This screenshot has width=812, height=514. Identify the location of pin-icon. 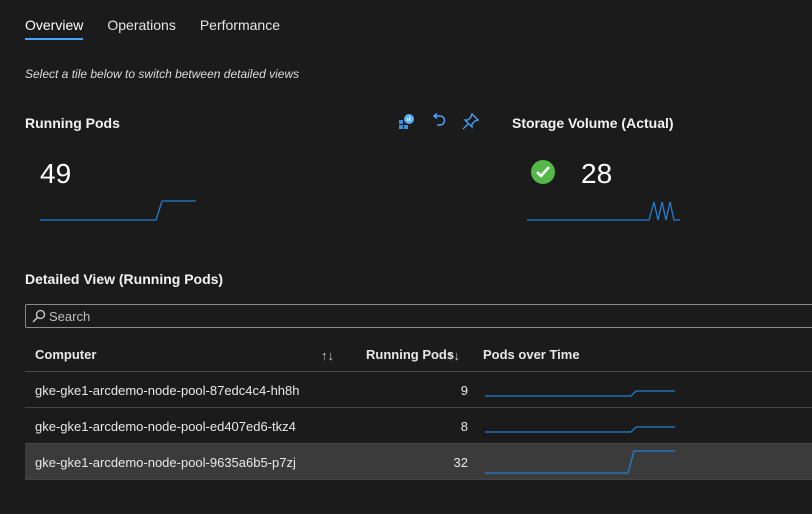
(471, 122).